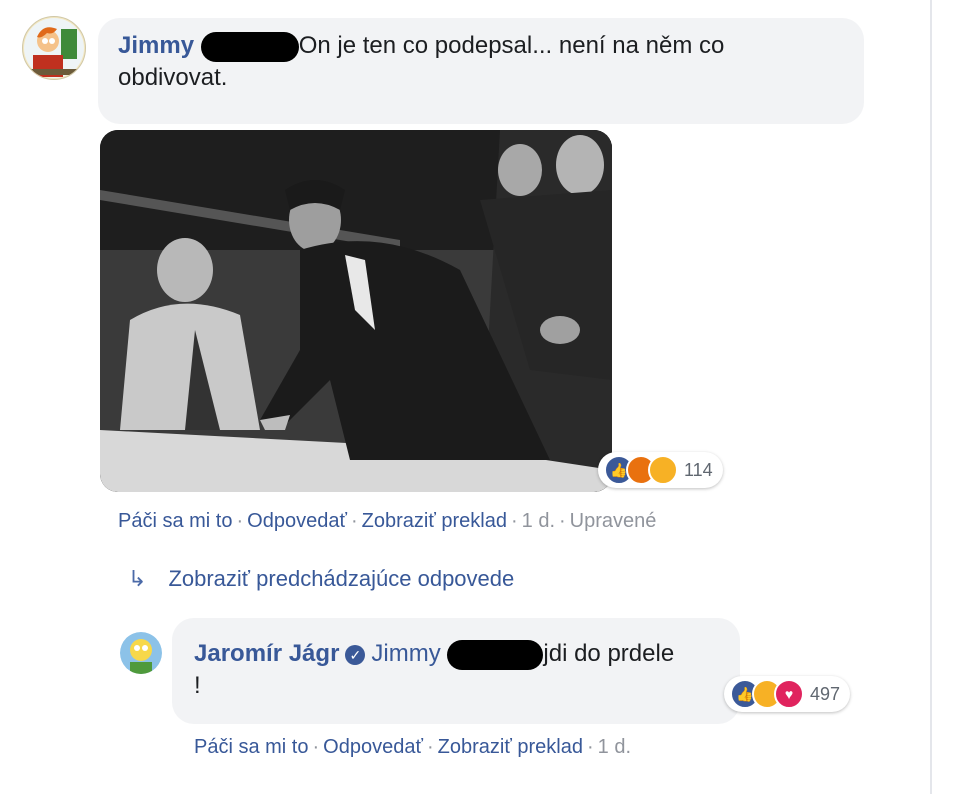 The height and width of the screenshot is (794, 960). I want to click on reaction-count-2: 497, so click(825, 693).